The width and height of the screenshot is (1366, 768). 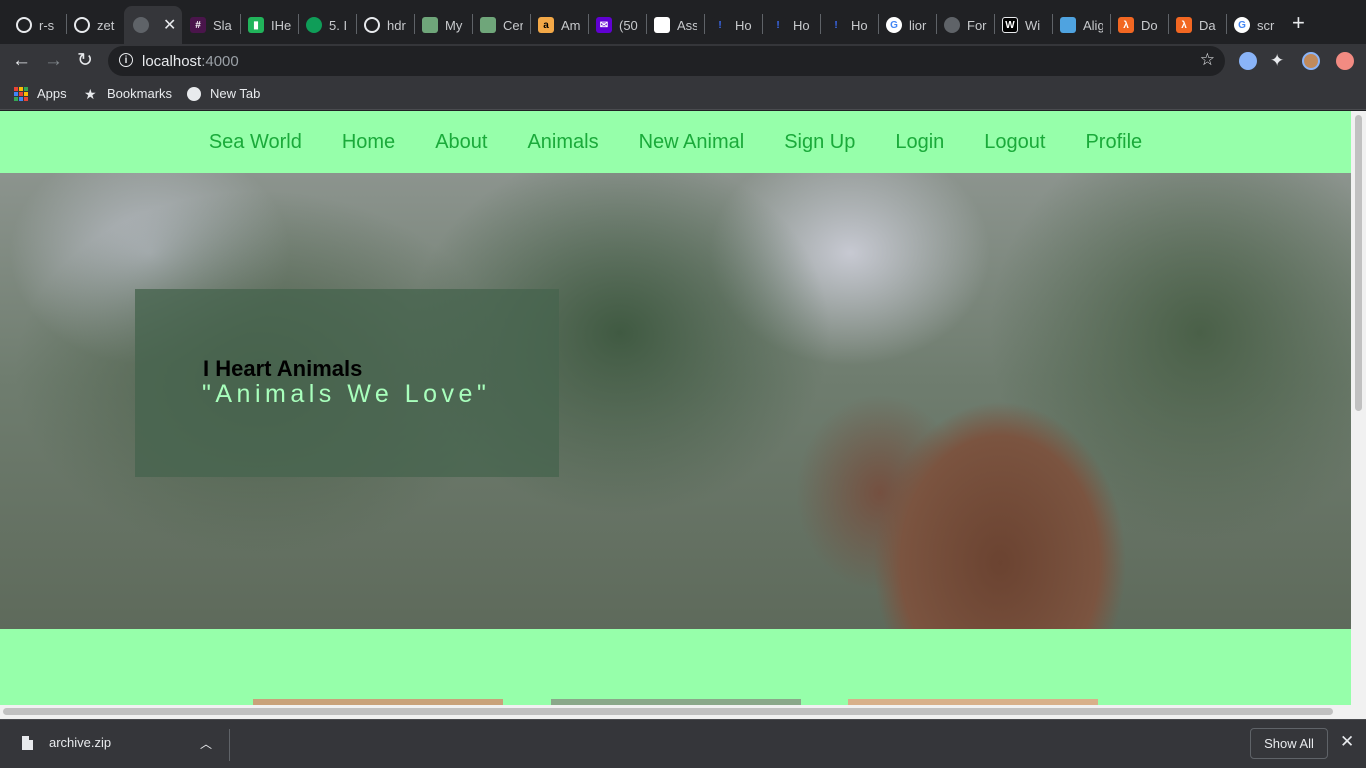 What do you see at coordinates (153, 25) in the screenshot?
I see `browser-tab-active: ✕` at bounding box center [153, 25].